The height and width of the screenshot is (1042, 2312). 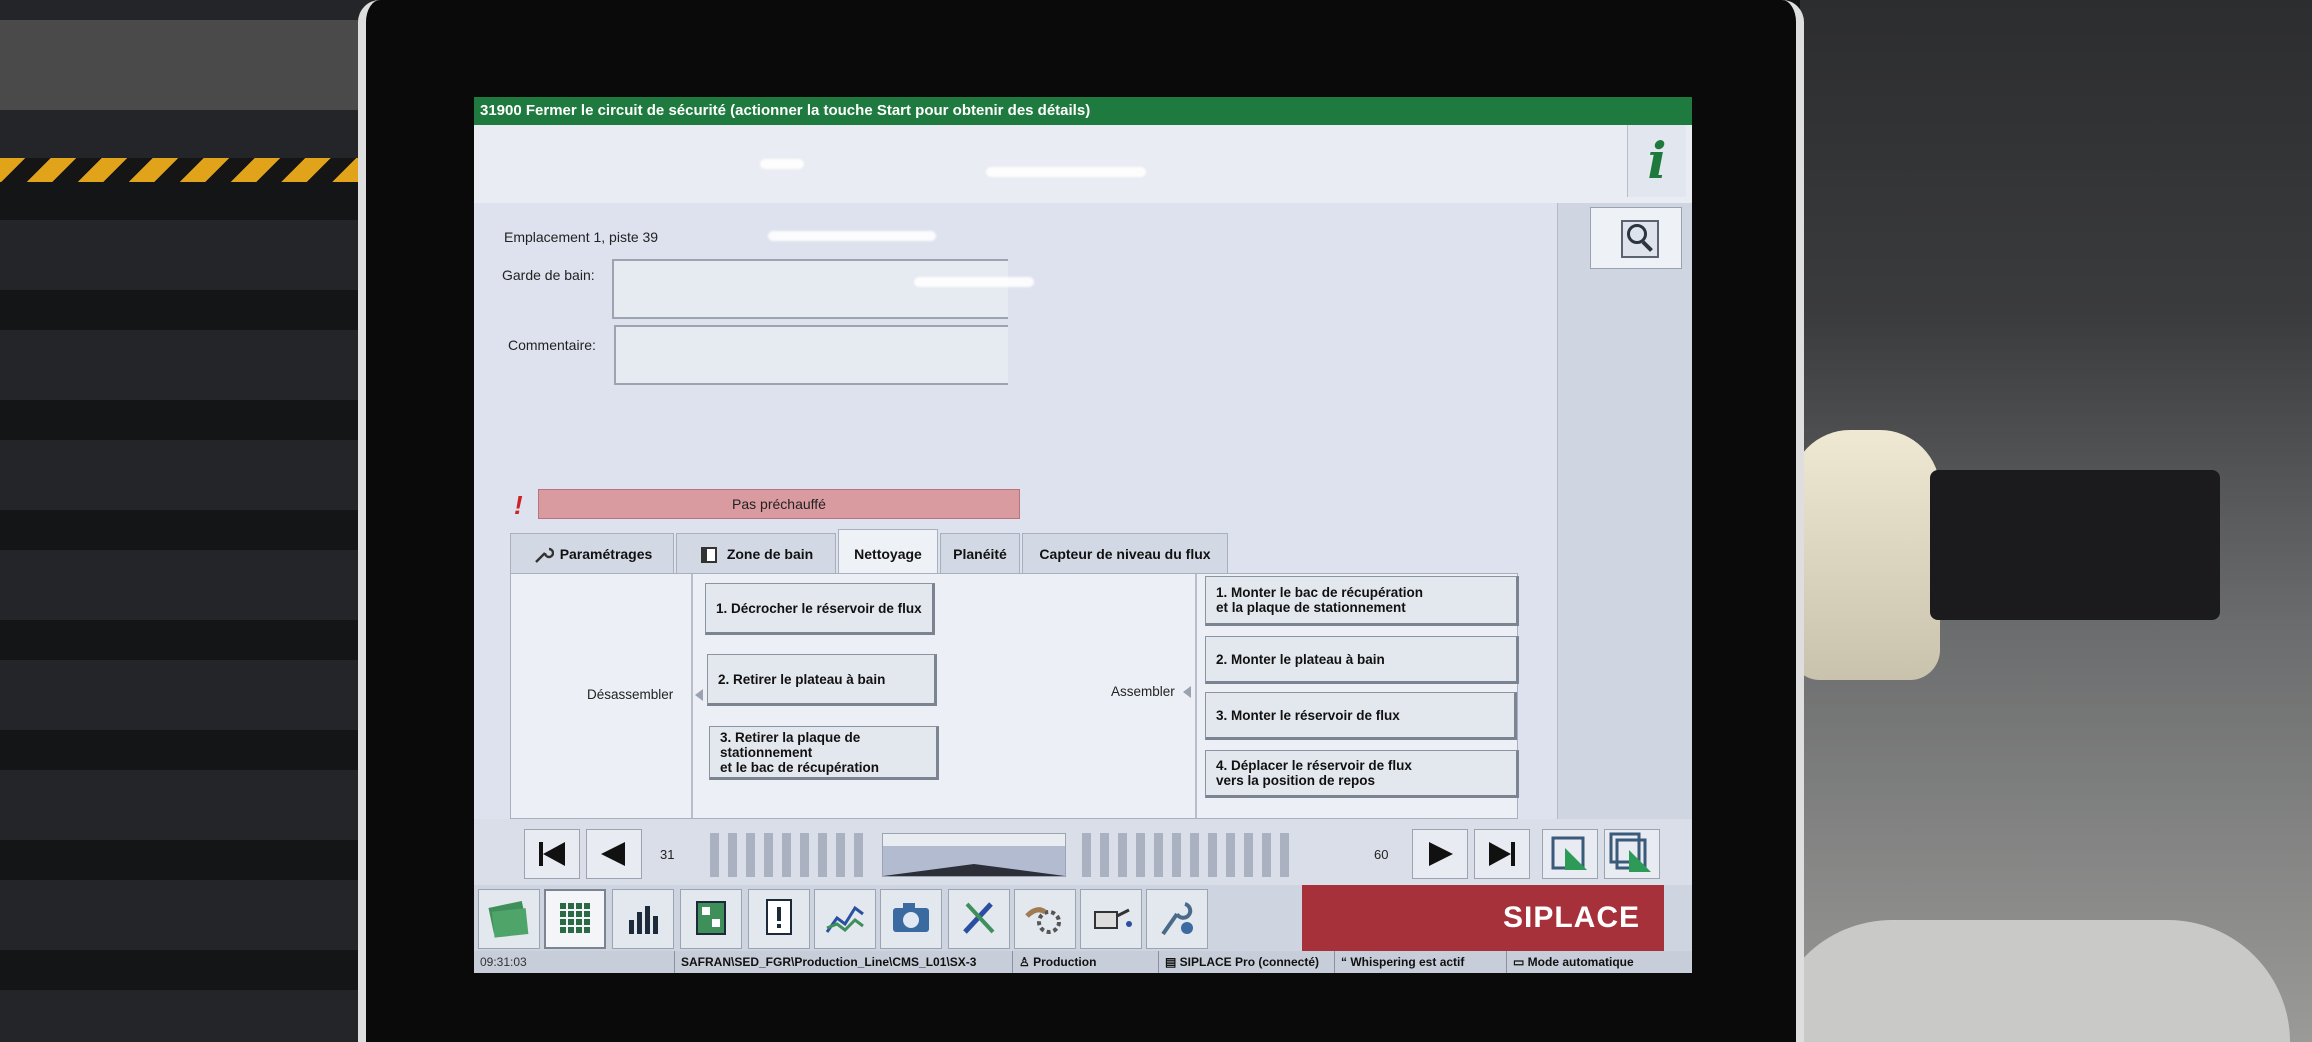 What do you see at coordinates (979, 919) in the screenshot?
I see `tools-button` at bounding box center [979, 919].